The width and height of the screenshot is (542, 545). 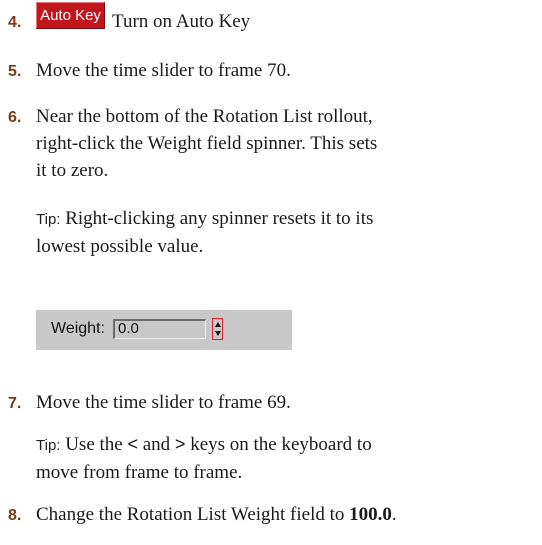 What do you see at coordinates (15, 22) in the screenshot?
I see `step-number: 4.` at bounding box center [15, 22].